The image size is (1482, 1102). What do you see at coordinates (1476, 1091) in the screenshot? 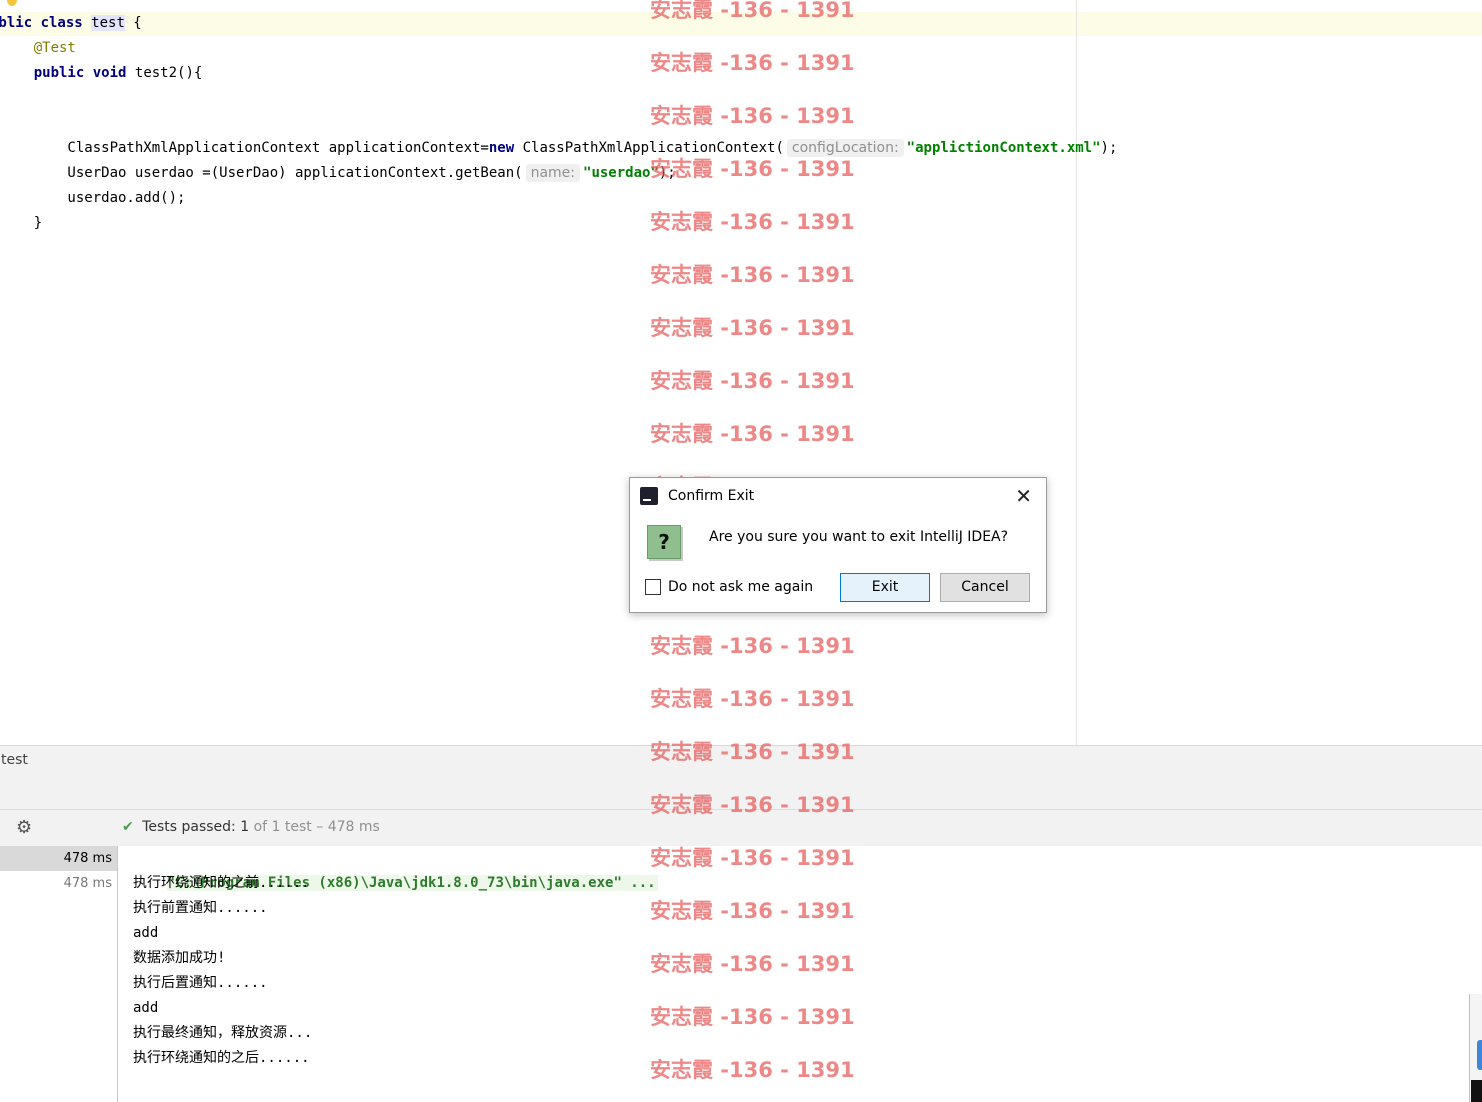
I see `edge-dark-block` at bounding box center [1476, 1091].